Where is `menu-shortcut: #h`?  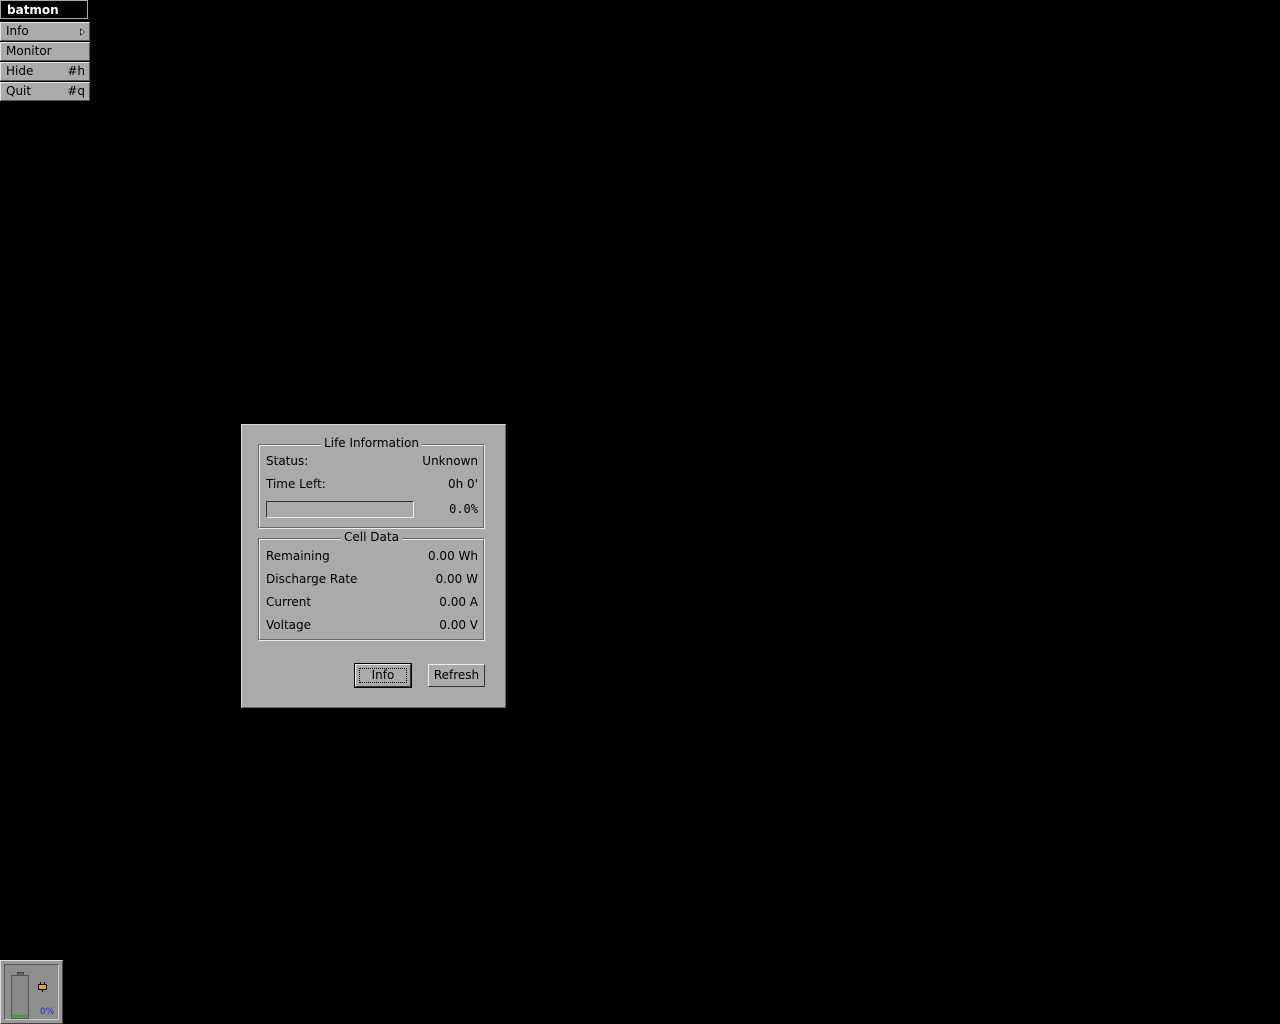
menu-shortcut: #h is located at coordinates (76, 71).